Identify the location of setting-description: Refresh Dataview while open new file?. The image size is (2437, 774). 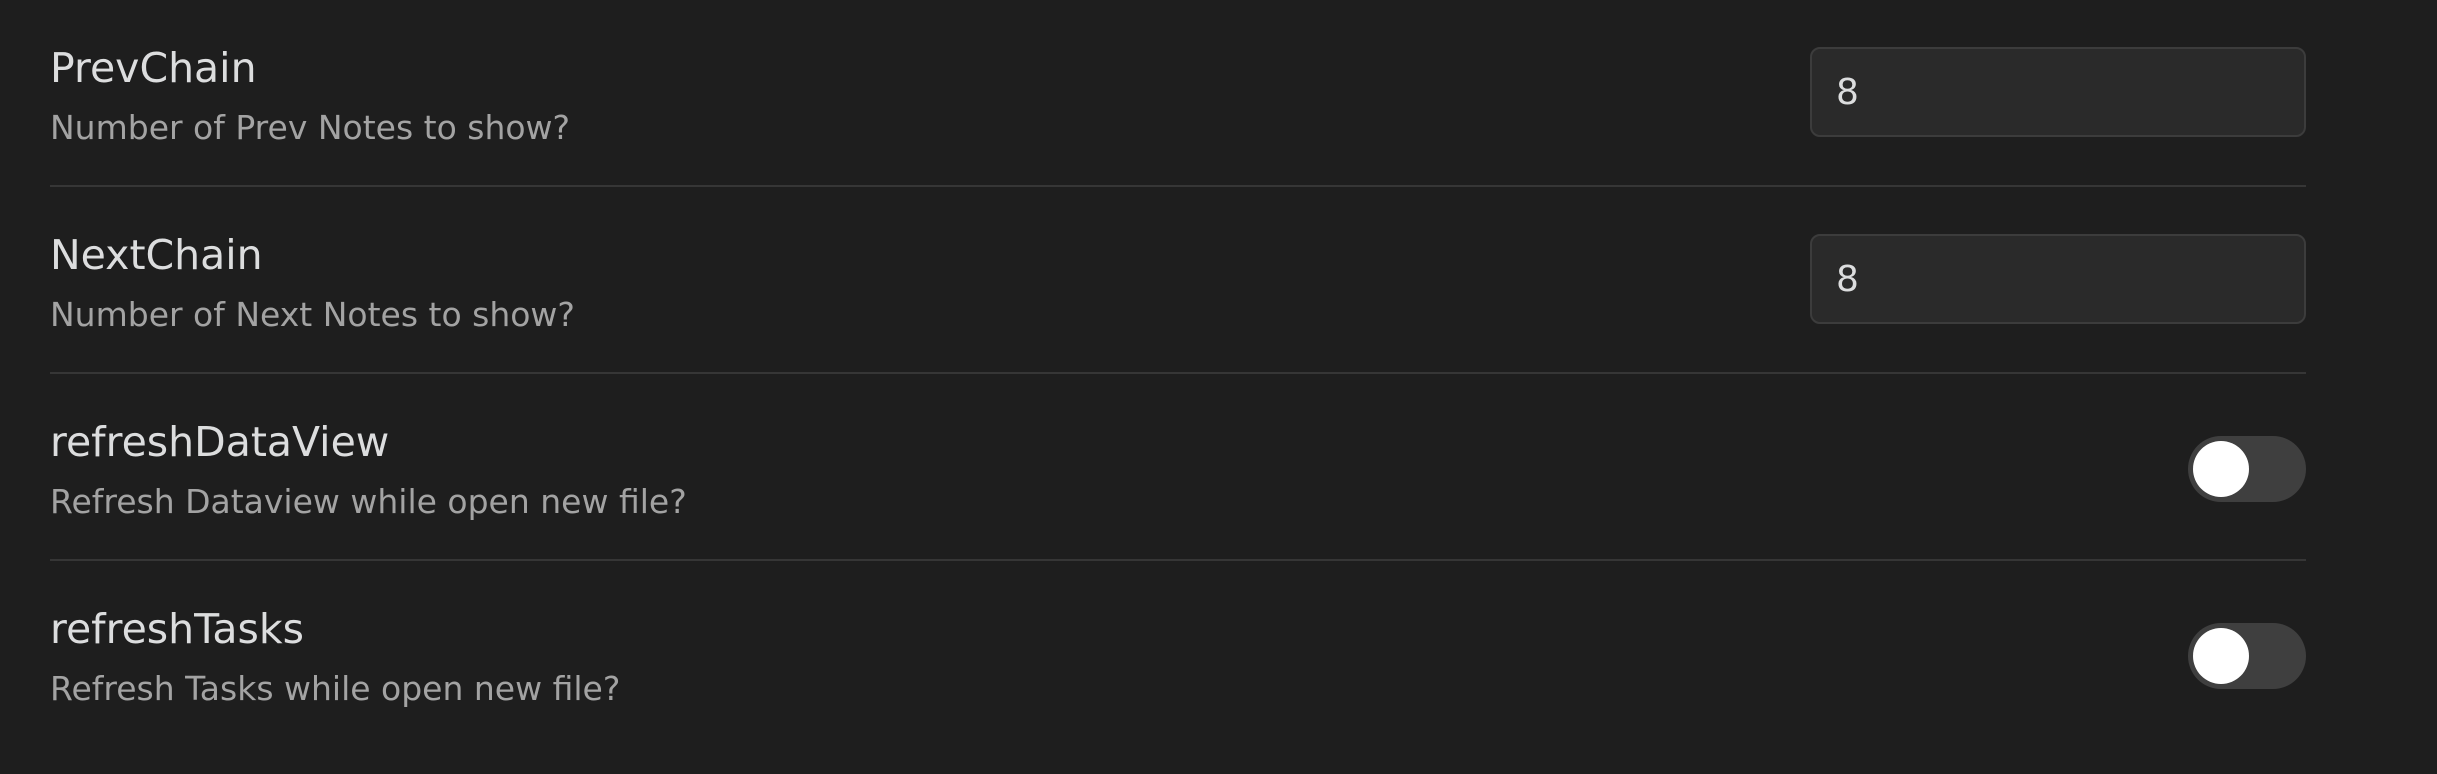
(368, 501).